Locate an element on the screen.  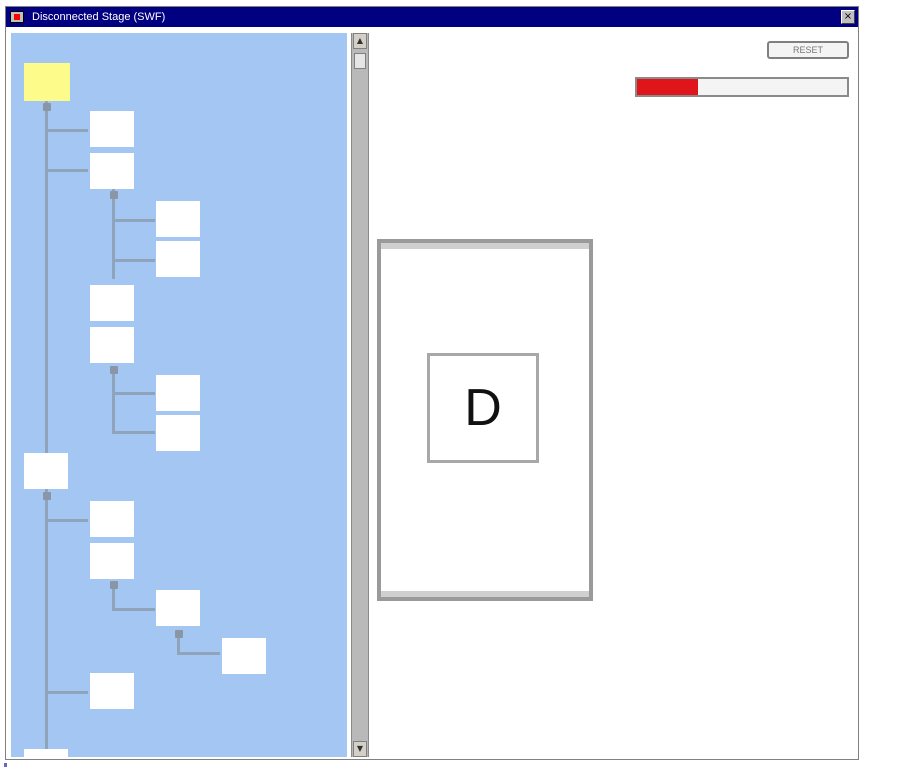
progress-fill is located at coordinates (667, 87).